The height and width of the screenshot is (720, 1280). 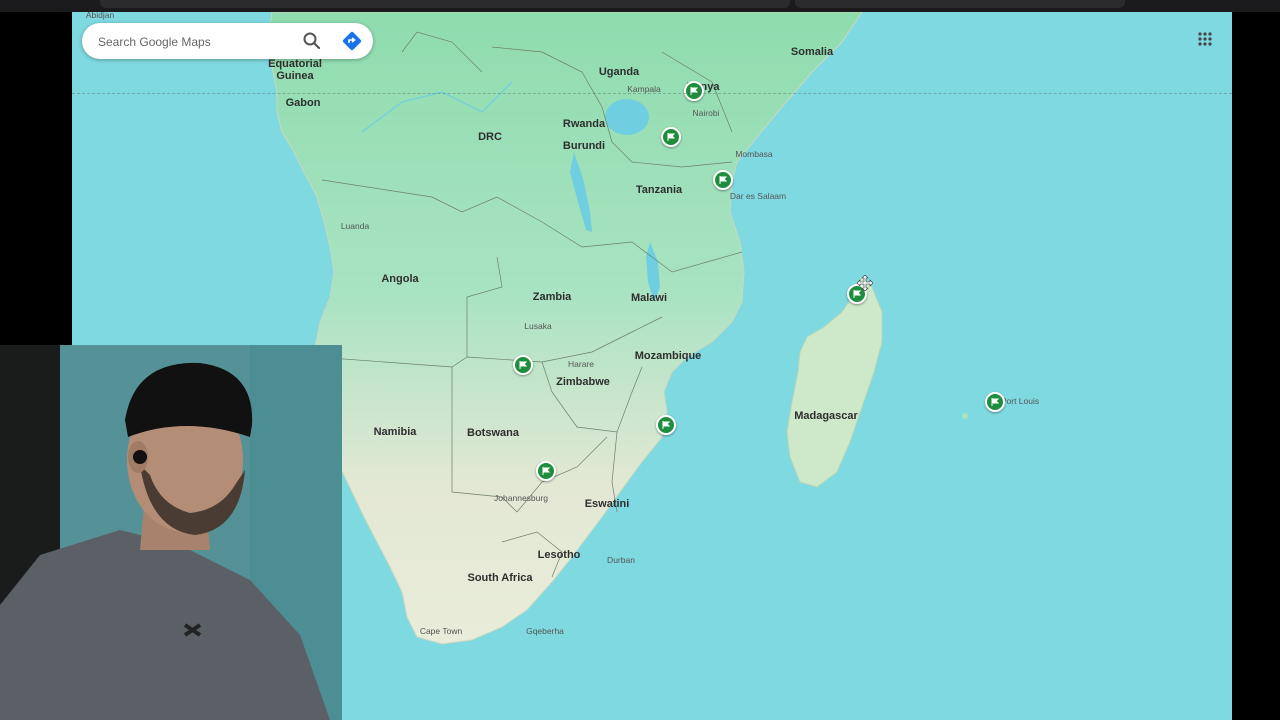 What do you see at coordinates (395, 432) in the screenshot?
I see `label-namibia: Namibia` at bounding box center [395, 432].